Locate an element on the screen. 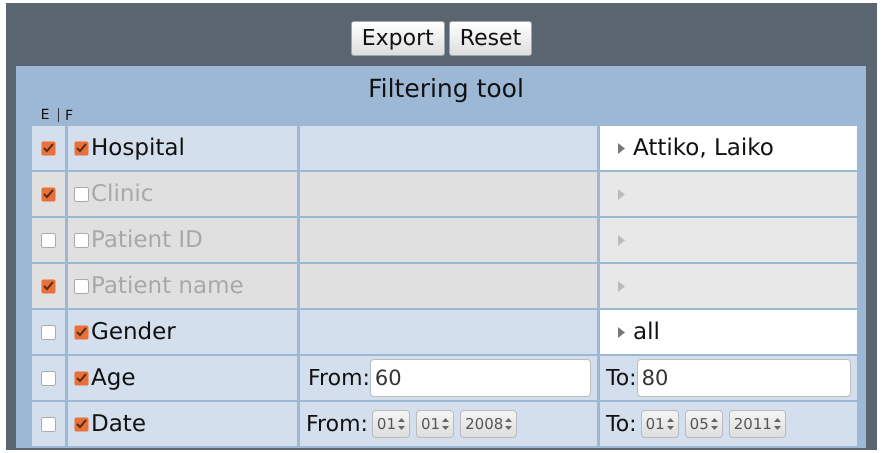  column-header: E is located at coordinates (45, 115).